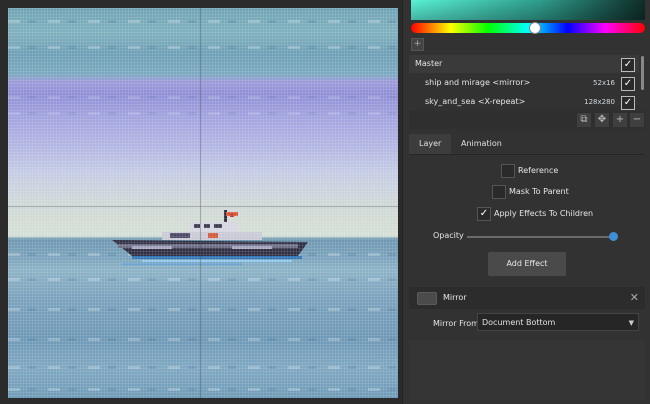 The width and height of the screenshot is (650, 404). Describe the element at coordinates (456, 323) in the screenshot. I see `mirror-from-label: Mirror From` at that location.